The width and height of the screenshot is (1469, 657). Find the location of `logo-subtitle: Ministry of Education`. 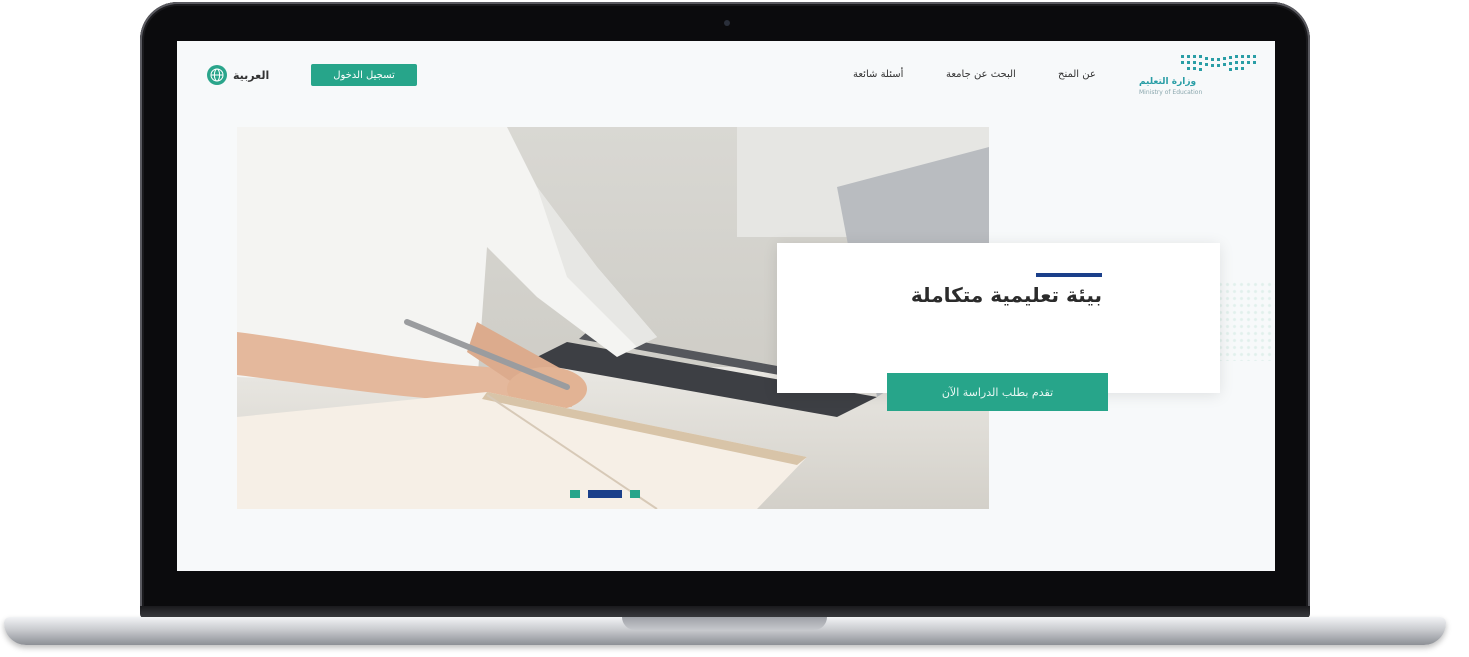

logo-subtitle: Ministry of Education is located at coordinates (1171, 92).